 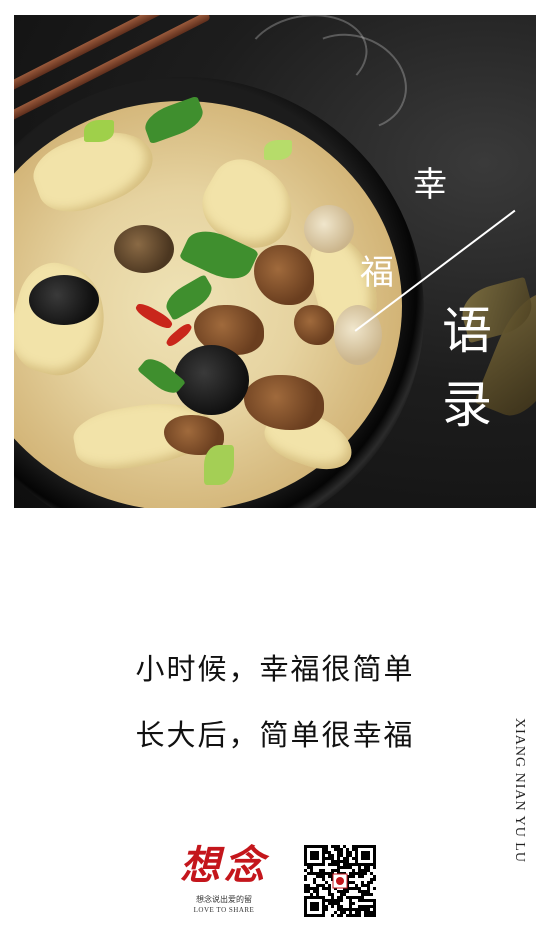 I want to click on qr-code, so click(x=340, y=881).